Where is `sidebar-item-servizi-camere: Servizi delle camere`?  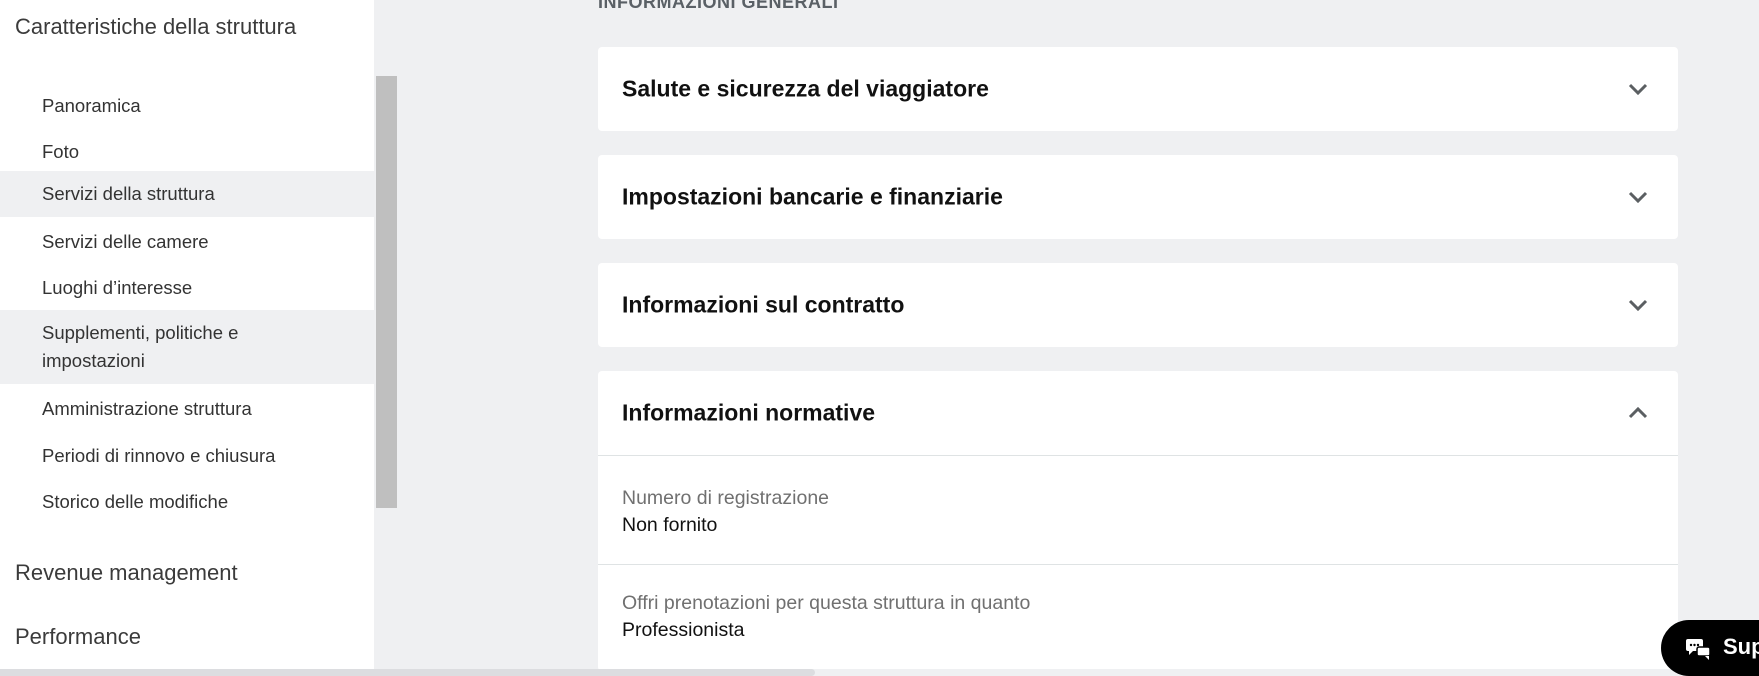
sidebar-item-servizi-camere: Servizi delle camere is located at coordinates (187, 244).